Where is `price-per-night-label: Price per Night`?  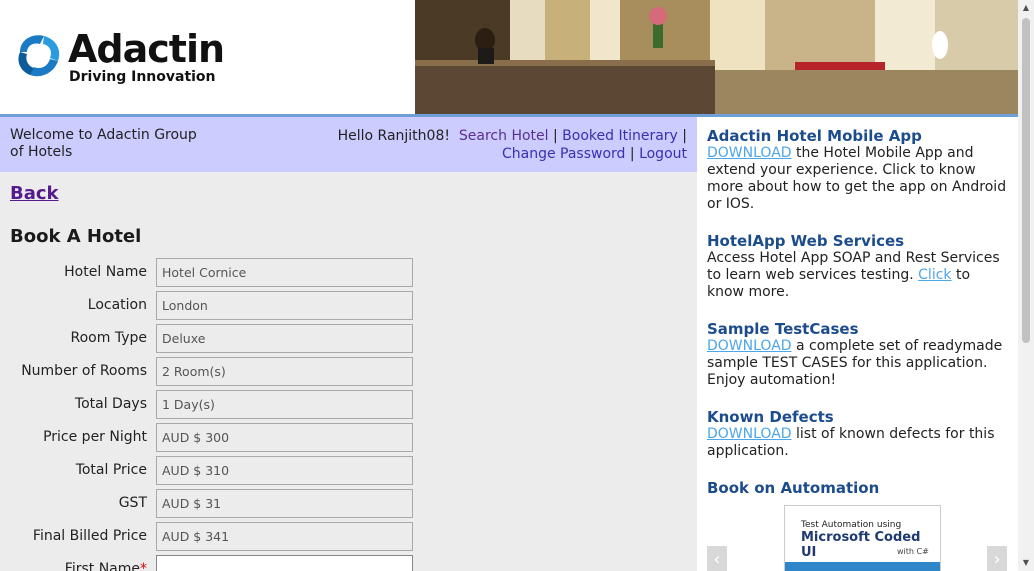 price-per-night-label: Price per Night is located at coordinates (95, 437).